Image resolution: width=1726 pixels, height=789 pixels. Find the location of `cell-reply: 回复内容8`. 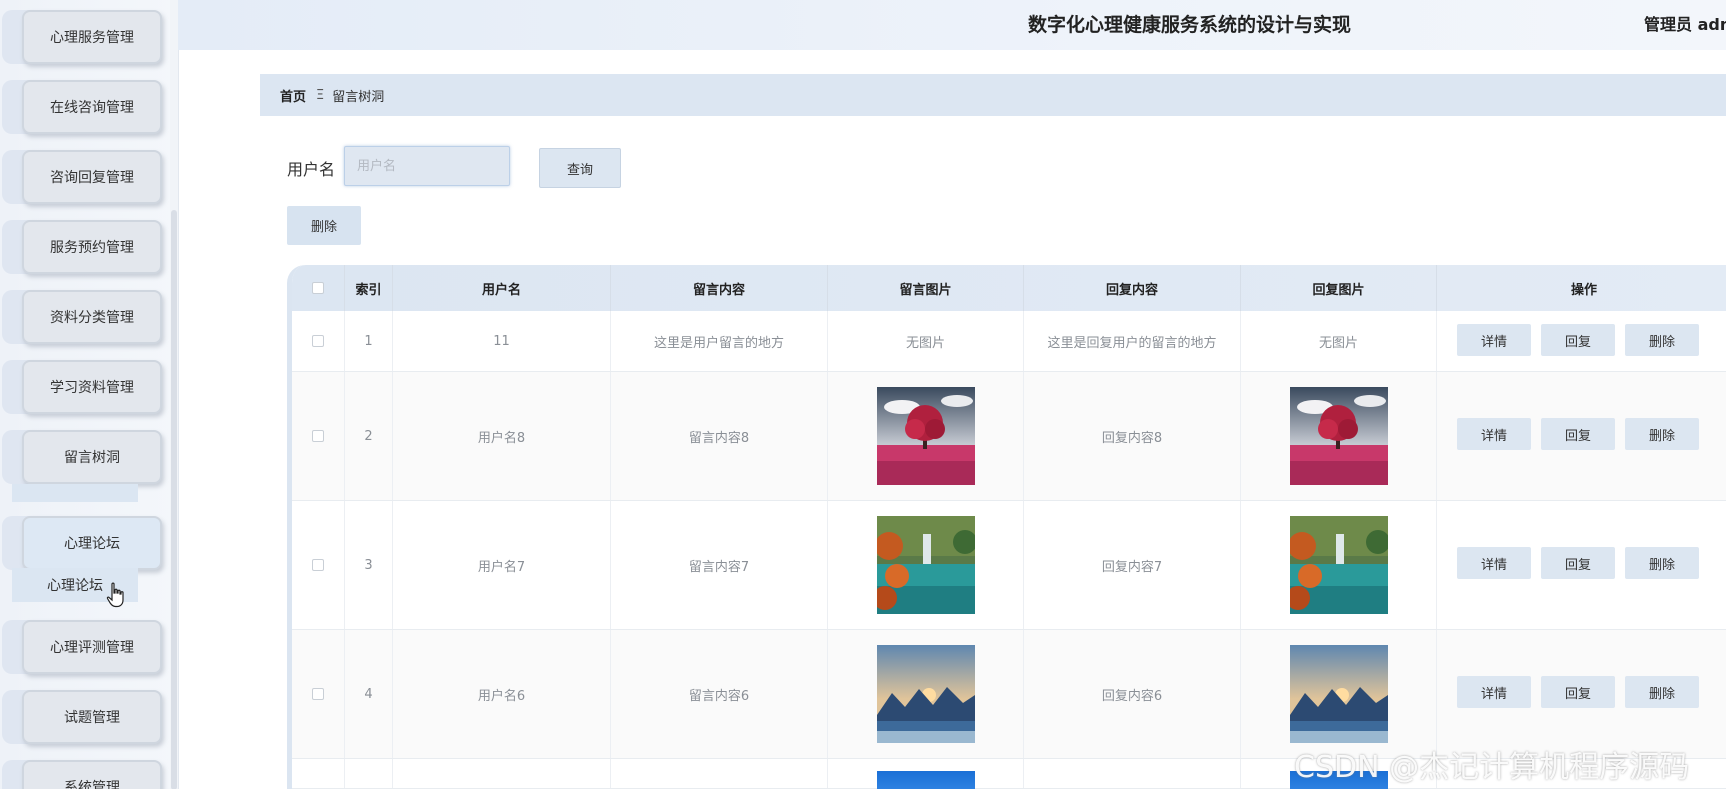

cell-reply: 回复内容8 is located at coordinates (1132, 436).